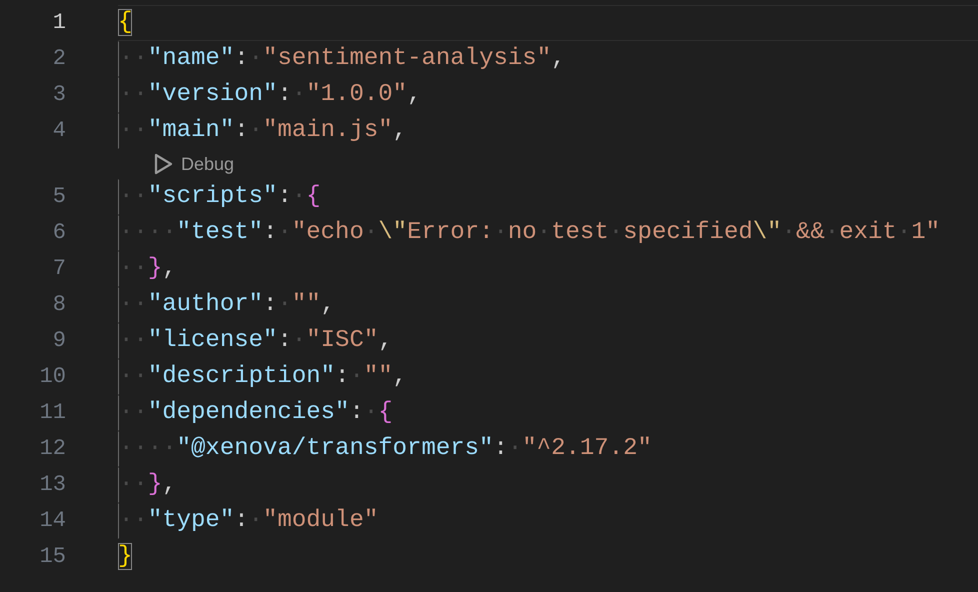  I want to click on code-line: ··"version":·"1.0.0",, so click(548, 95).